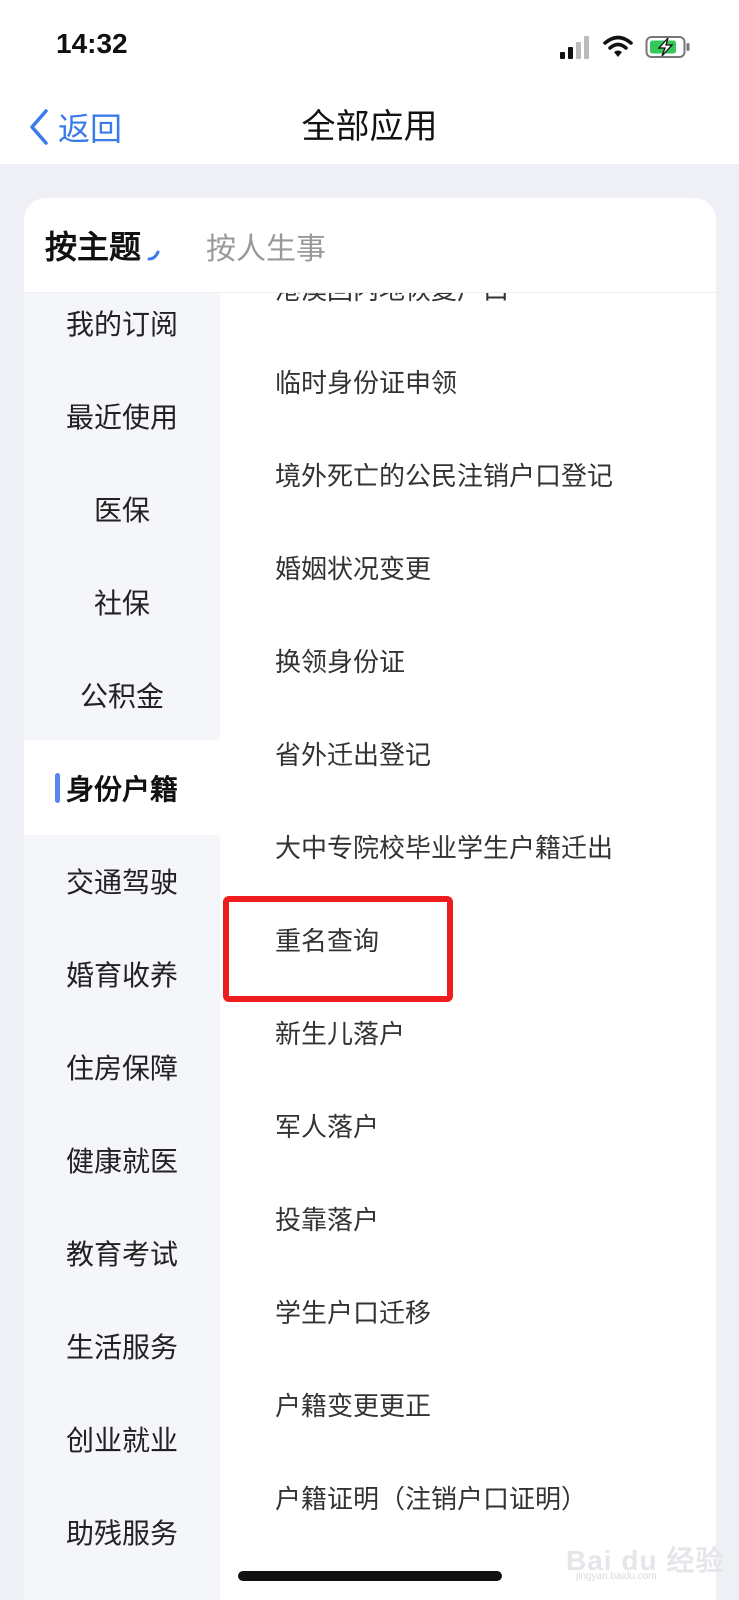 Image resolution: width=739 pixels, height=1600 pixels. Describe the element at coordinates (340, 663) in the screenshot. I see `list-item: 换领身份证` at that location.